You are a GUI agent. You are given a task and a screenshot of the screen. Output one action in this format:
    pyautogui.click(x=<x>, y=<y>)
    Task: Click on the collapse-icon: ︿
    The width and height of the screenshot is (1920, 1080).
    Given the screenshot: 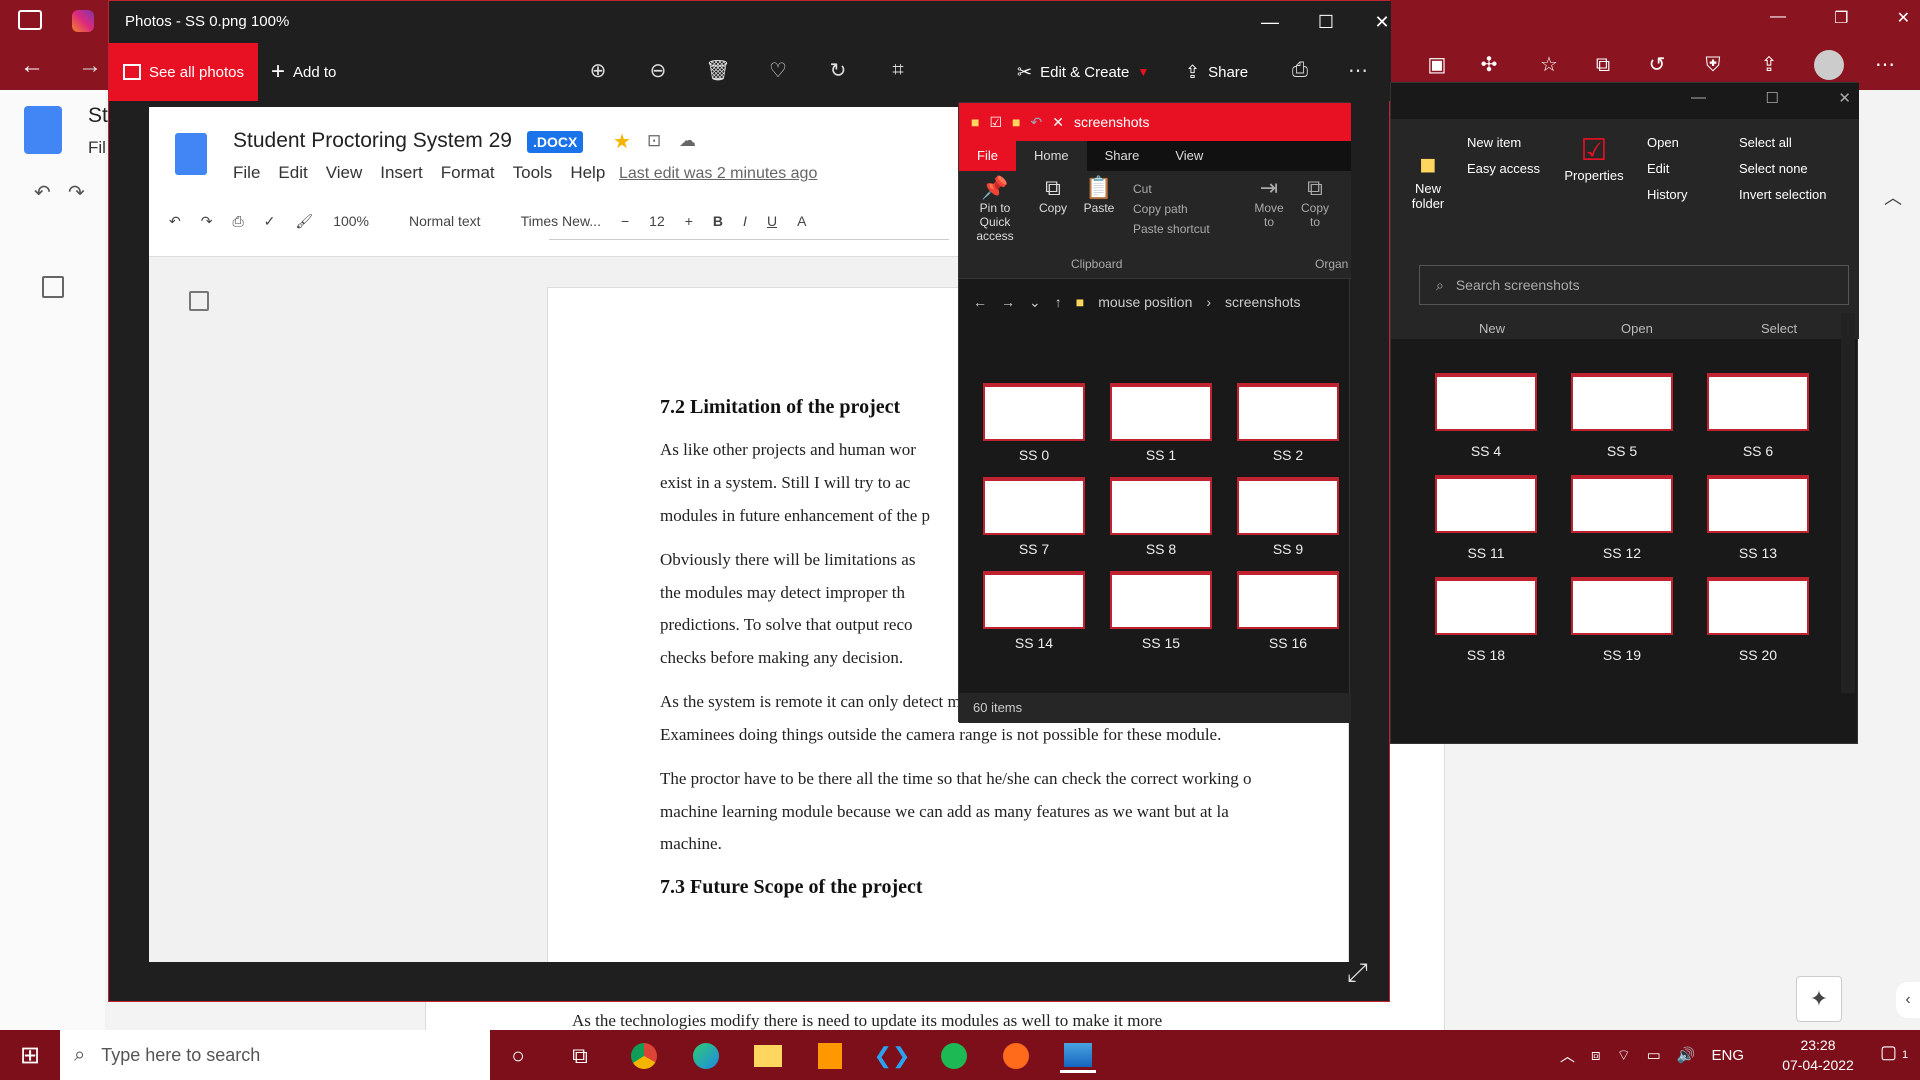 What is the action you would take?
    pyautogui.click(x=1893, y=197)
    